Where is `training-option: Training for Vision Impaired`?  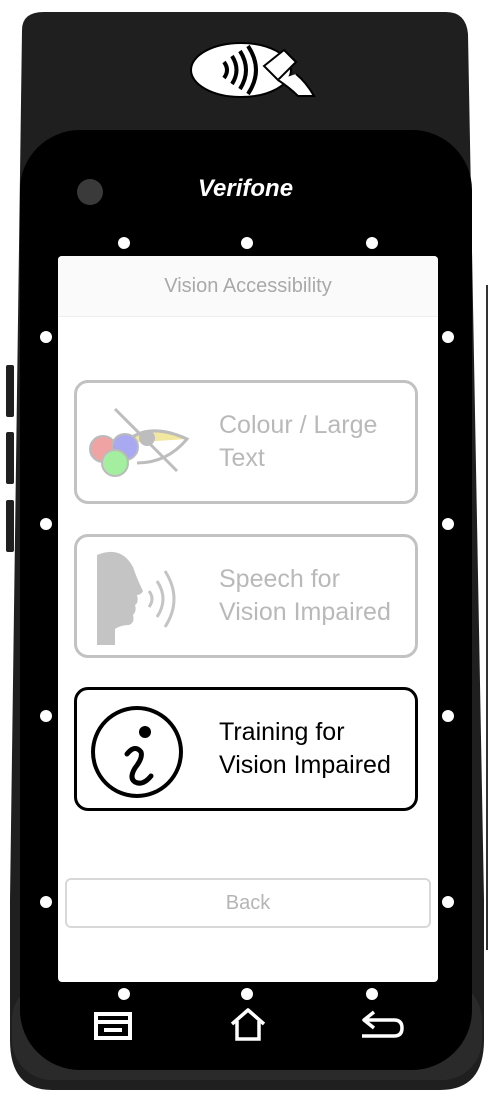
training-option: Training for Vision Impaired is located at coordinates (246, 749).